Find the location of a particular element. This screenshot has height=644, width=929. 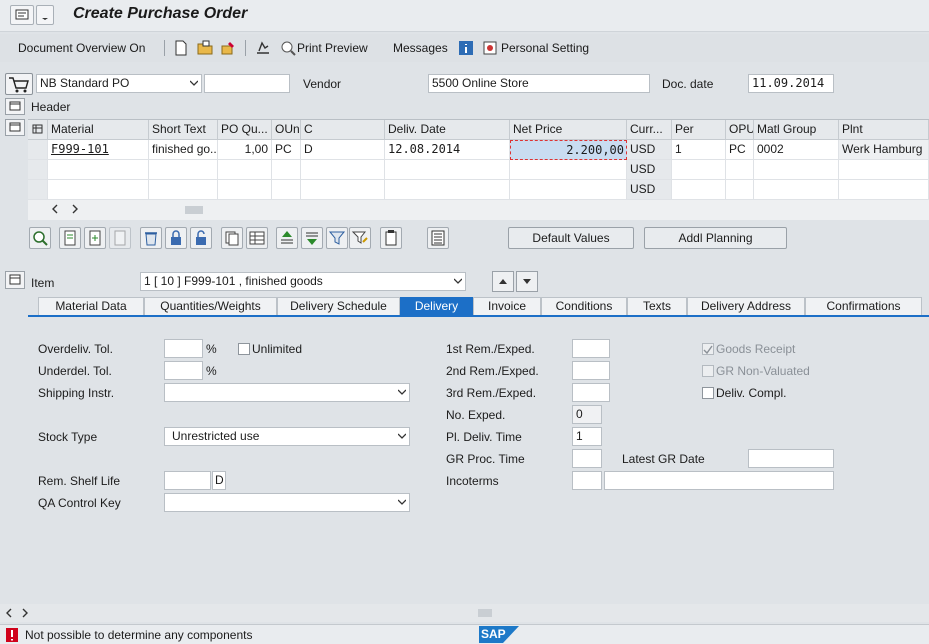

personal-setting-button: Personal Setting is located at coordinates (545, 48).